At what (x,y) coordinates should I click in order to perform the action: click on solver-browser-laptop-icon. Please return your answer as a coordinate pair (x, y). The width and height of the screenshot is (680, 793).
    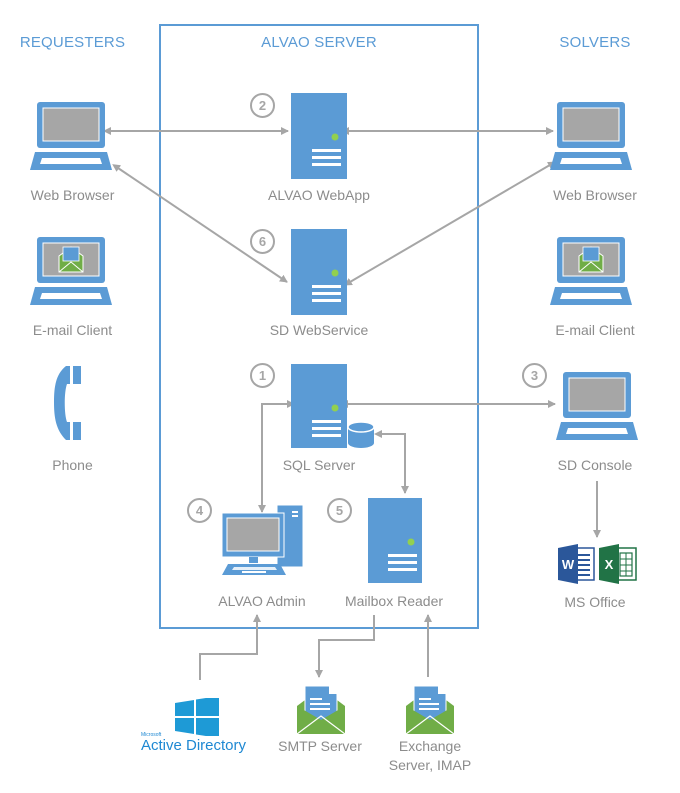
    Looking at the image, I should click on (595, 136).